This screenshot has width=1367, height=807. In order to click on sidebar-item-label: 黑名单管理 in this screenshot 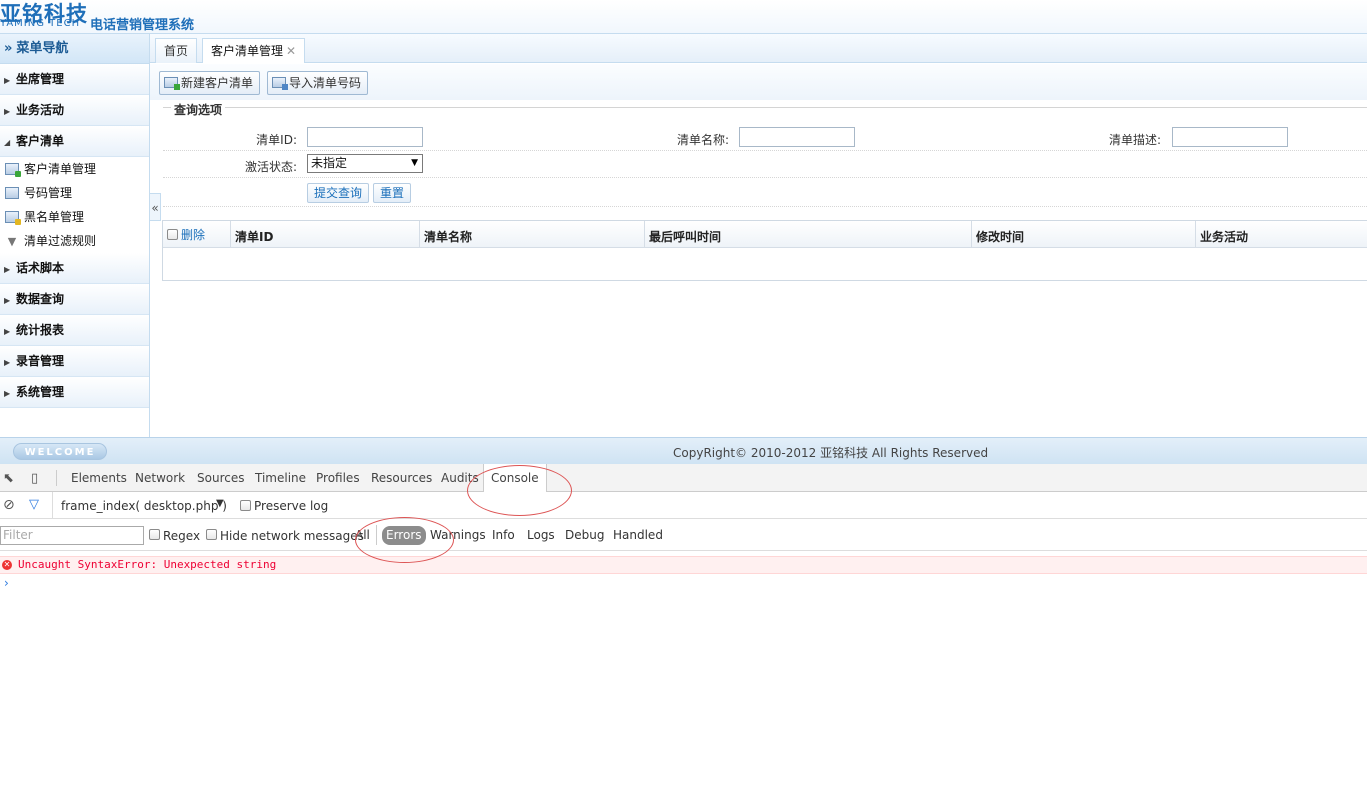, I will do `click(54, 217)`.